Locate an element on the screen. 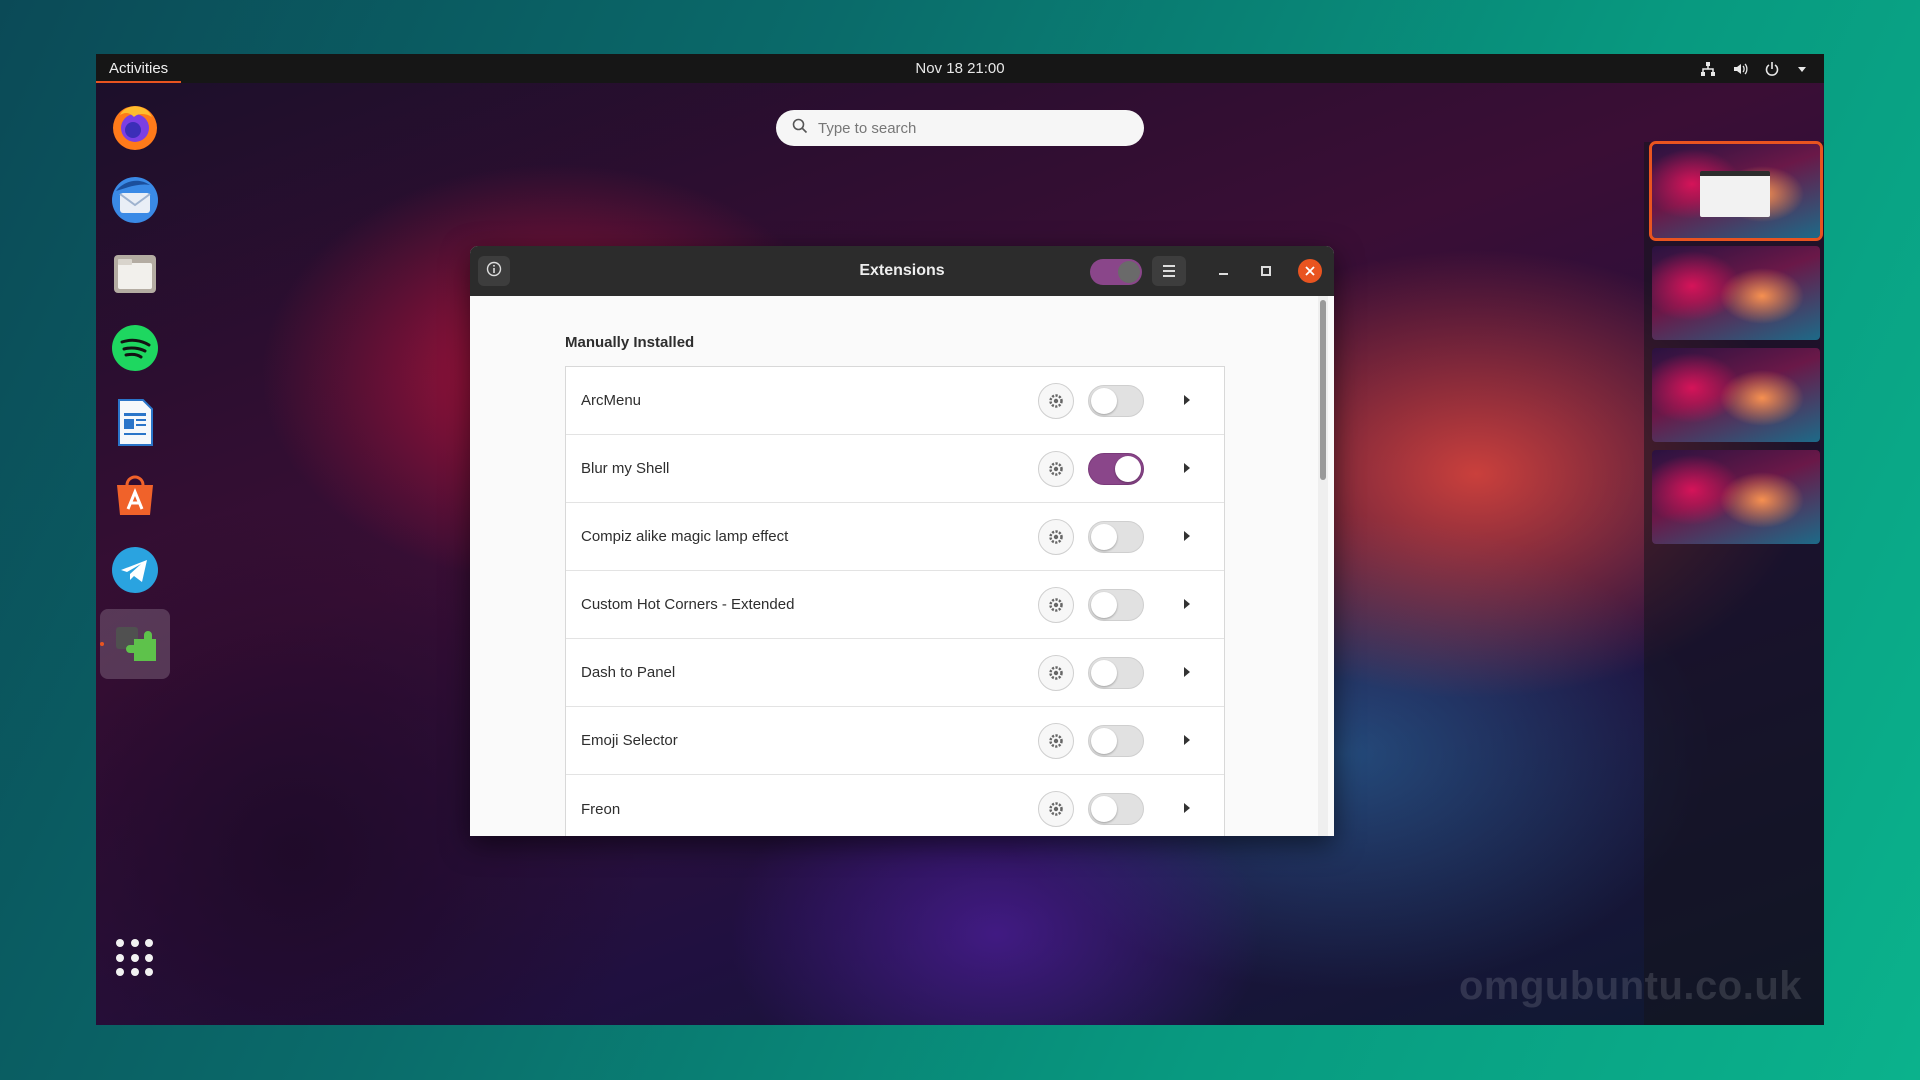 The height and width of the screenshot is (1080, 1920). maximize-button is located at coordinates (1266, 271).